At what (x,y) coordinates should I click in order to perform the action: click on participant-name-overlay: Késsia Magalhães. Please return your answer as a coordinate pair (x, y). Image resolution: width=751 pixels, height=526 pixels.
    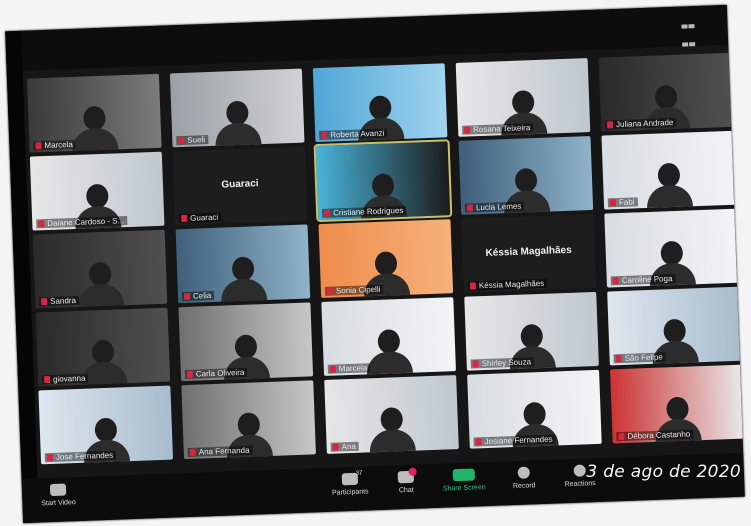
    Looking at the image, I should click on (528, 251).